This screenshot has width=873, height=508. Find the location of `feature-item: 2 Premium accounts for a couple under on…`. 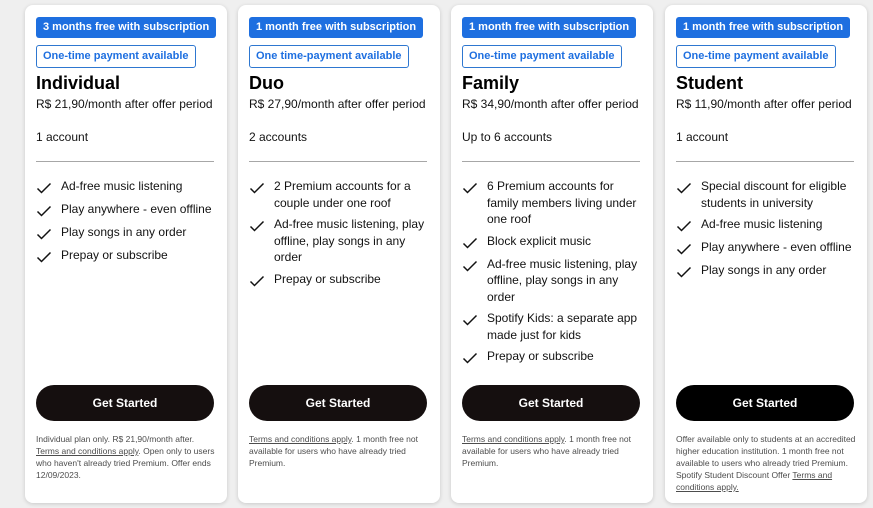

feature-item: 2 Premium accounts for a couple under on… is located at coordinates (341, 194).